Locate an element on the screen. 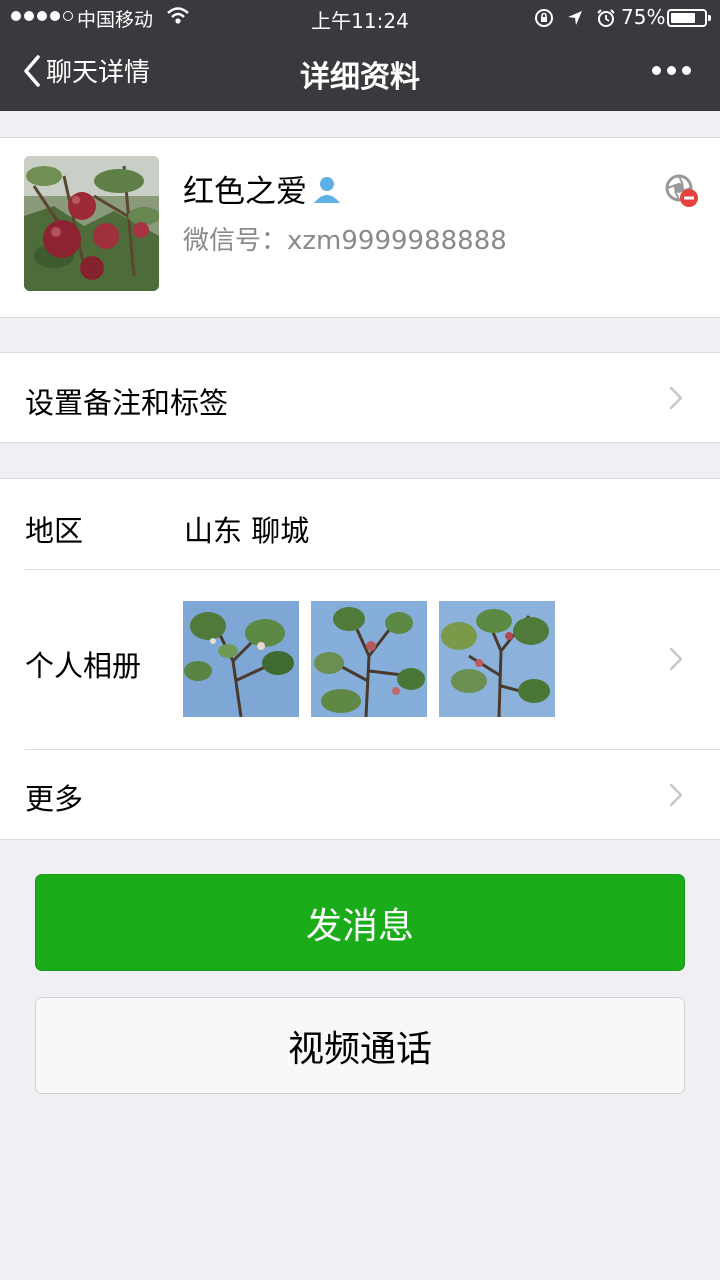  apple-tree-photo is located at coordinates (91, 223).